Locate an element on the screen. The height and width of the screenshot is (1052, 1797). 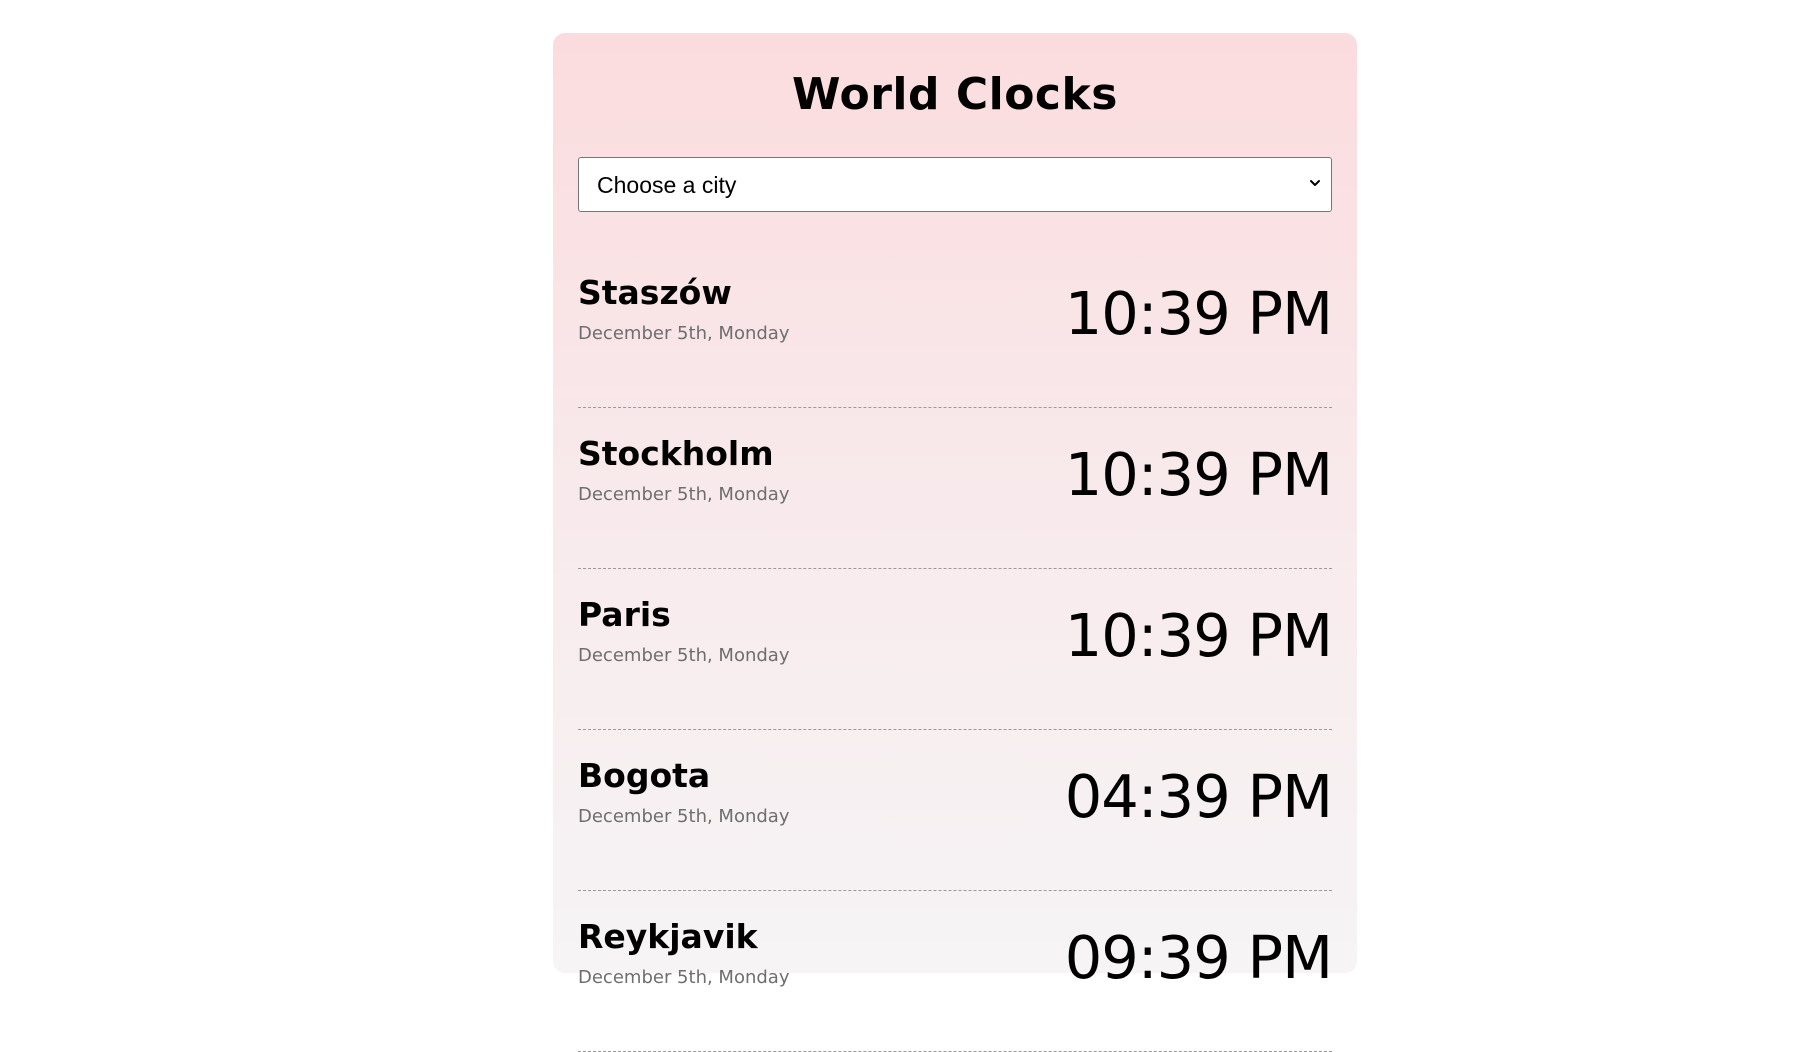
page-title: World Clocks is located at coordinates (955, 94).